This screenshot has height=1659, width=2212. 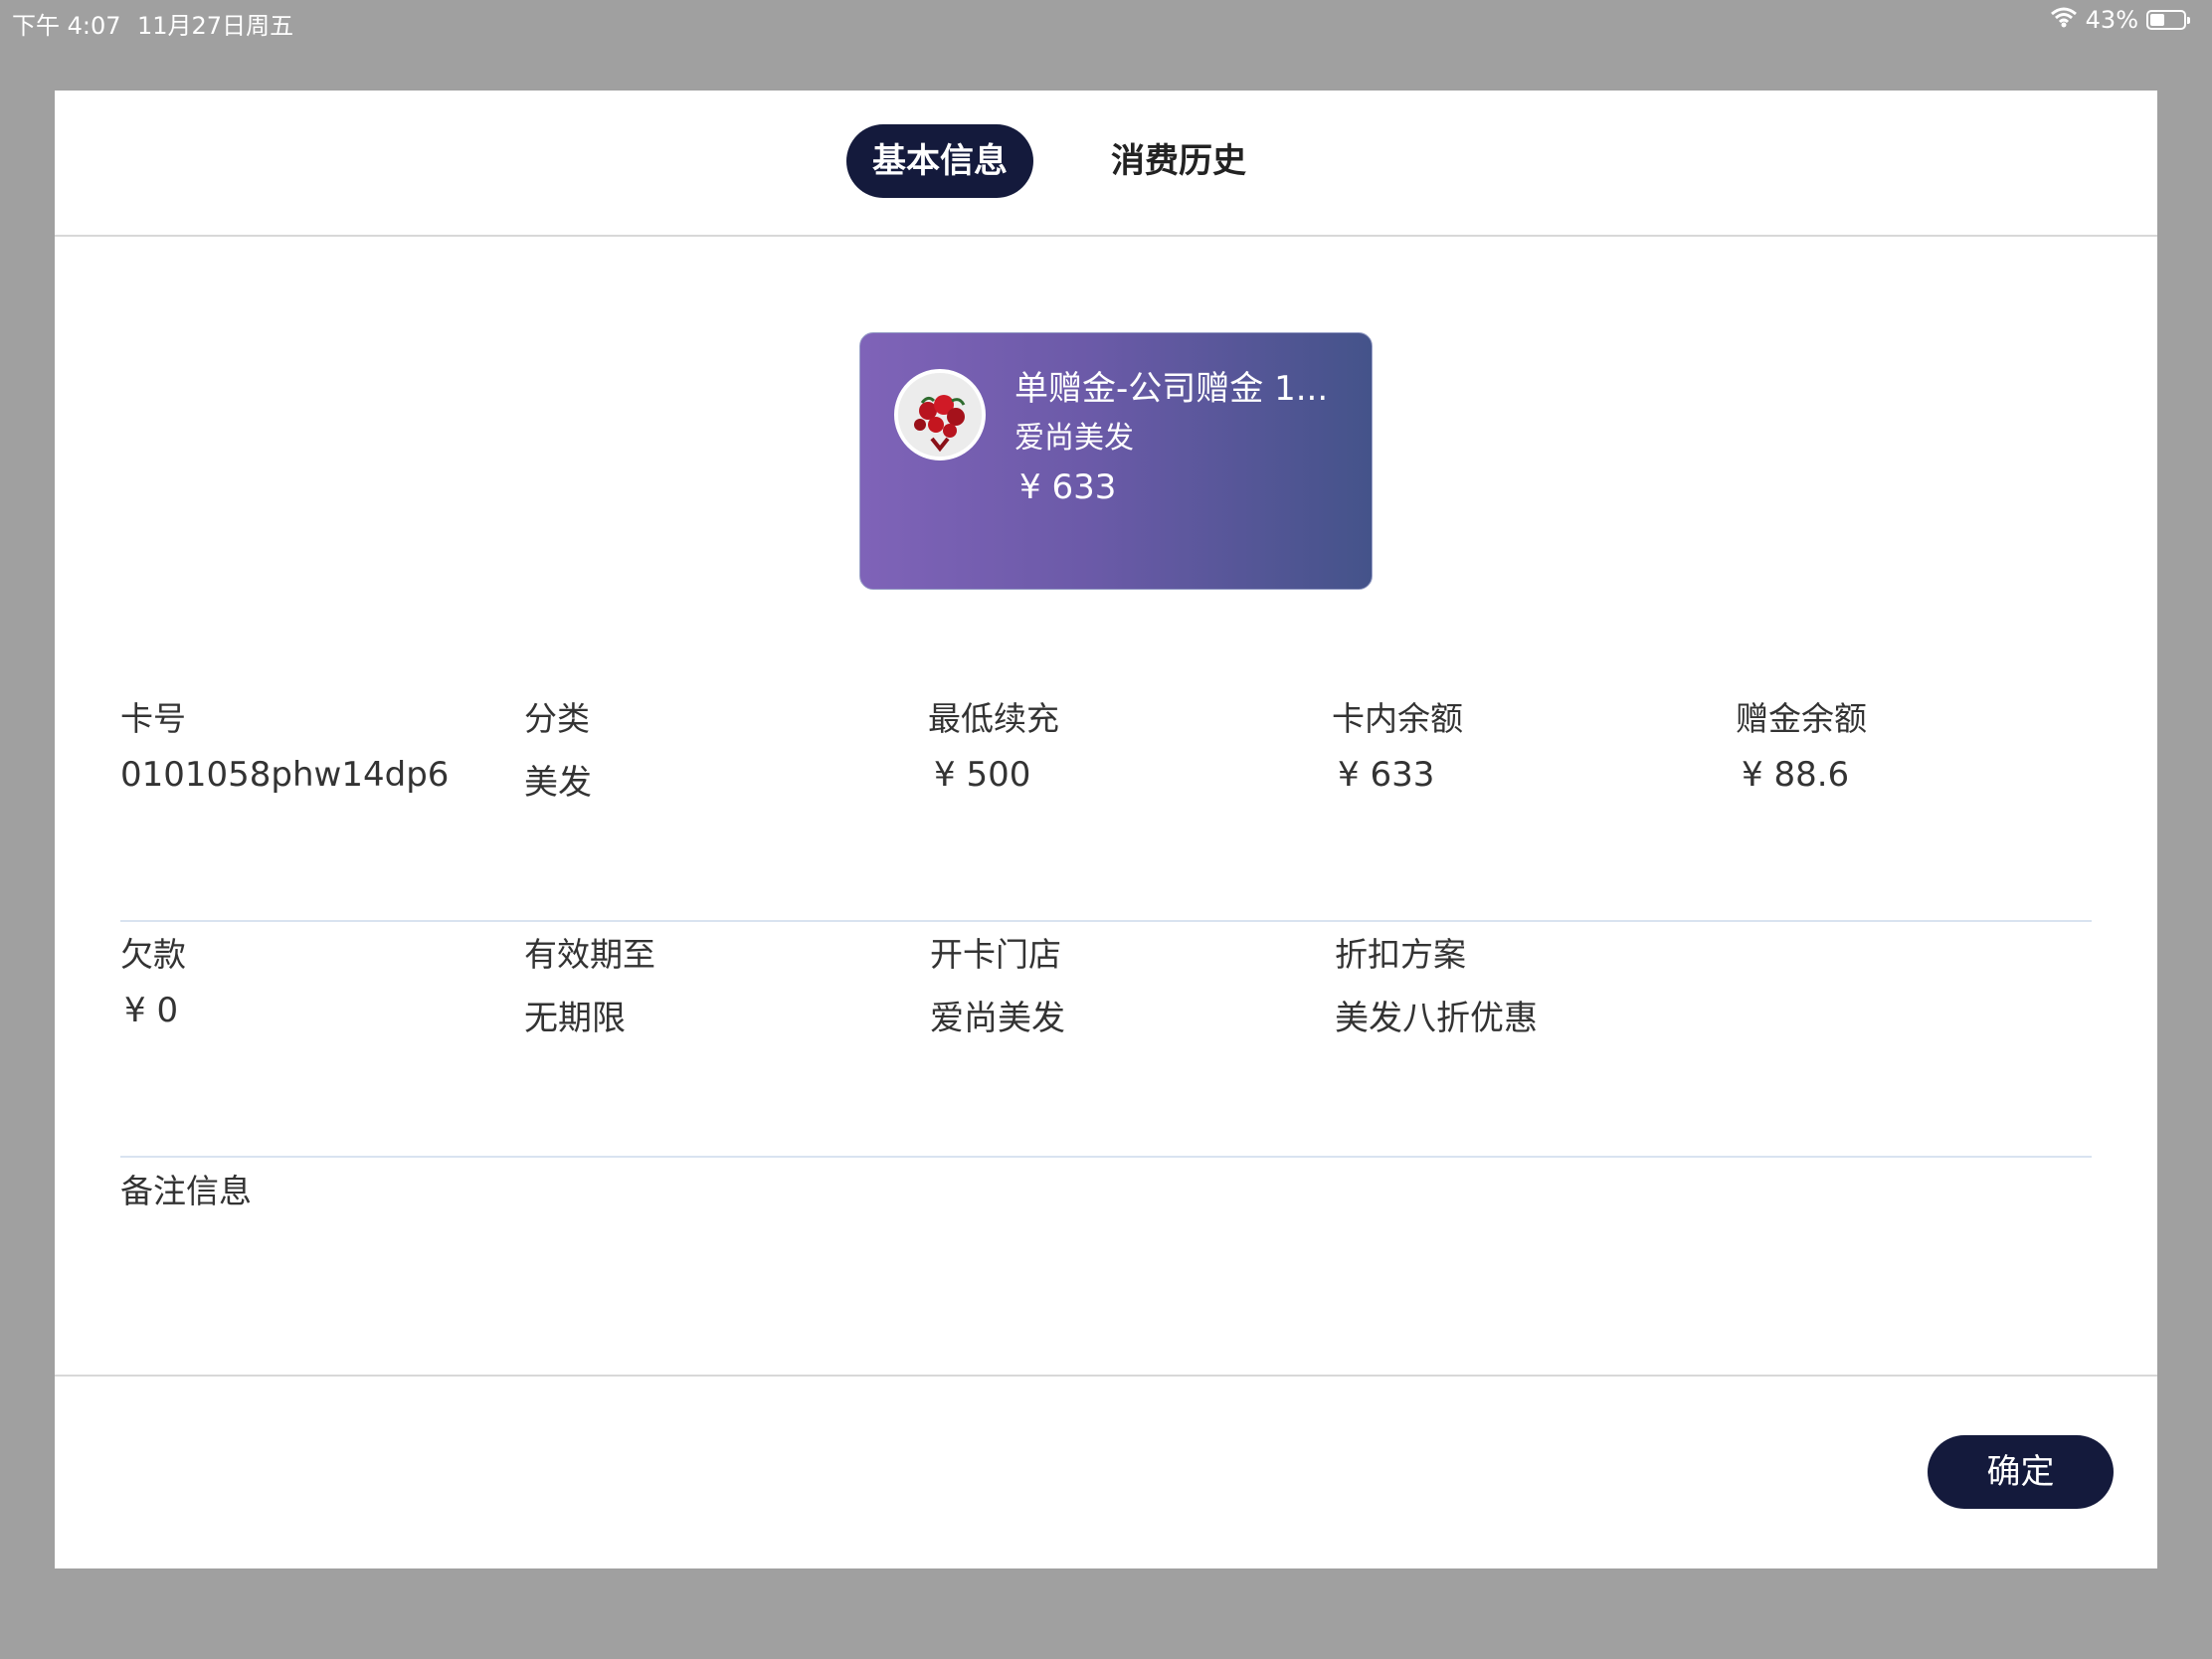 I want to click on debt-value: ¥ 0, so click(x=151, y=1010).